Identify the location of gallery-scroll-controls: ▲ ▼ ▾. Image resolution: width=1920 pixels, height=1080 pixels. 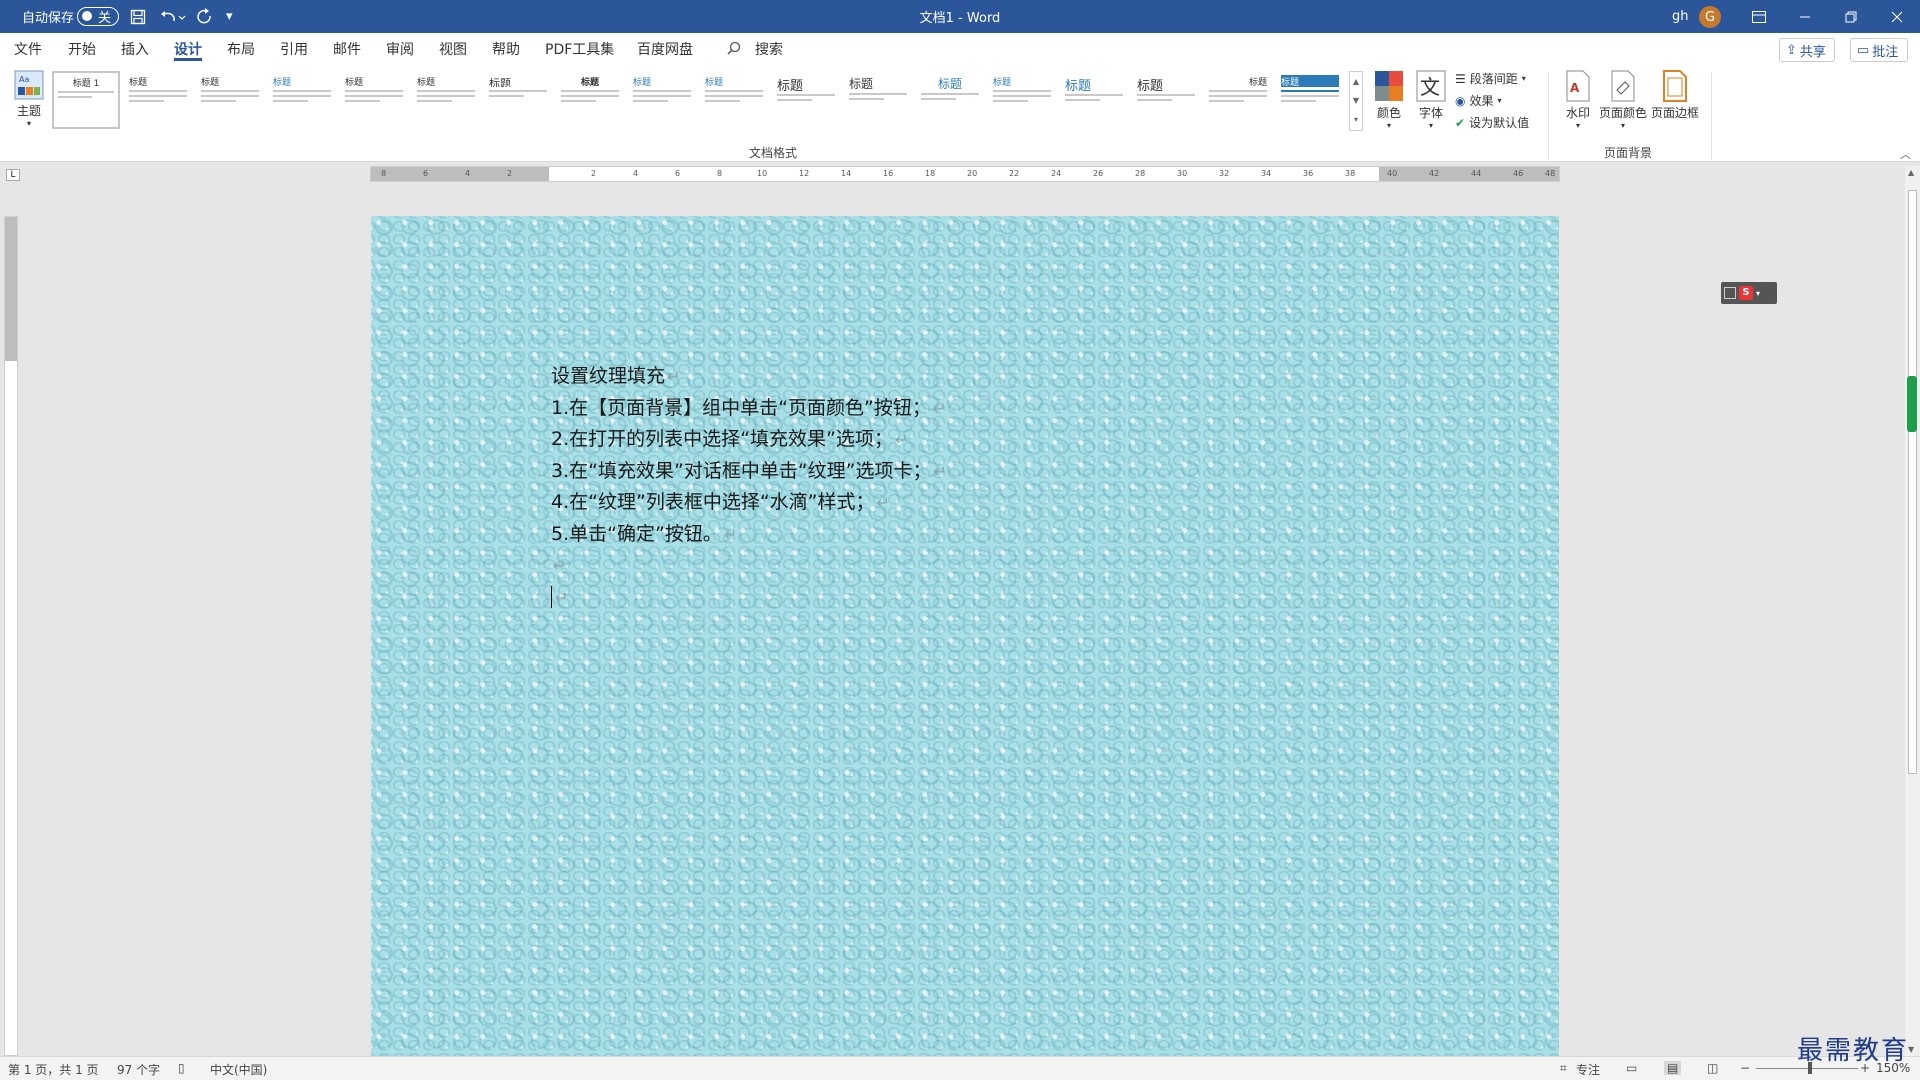
(1356, 101).